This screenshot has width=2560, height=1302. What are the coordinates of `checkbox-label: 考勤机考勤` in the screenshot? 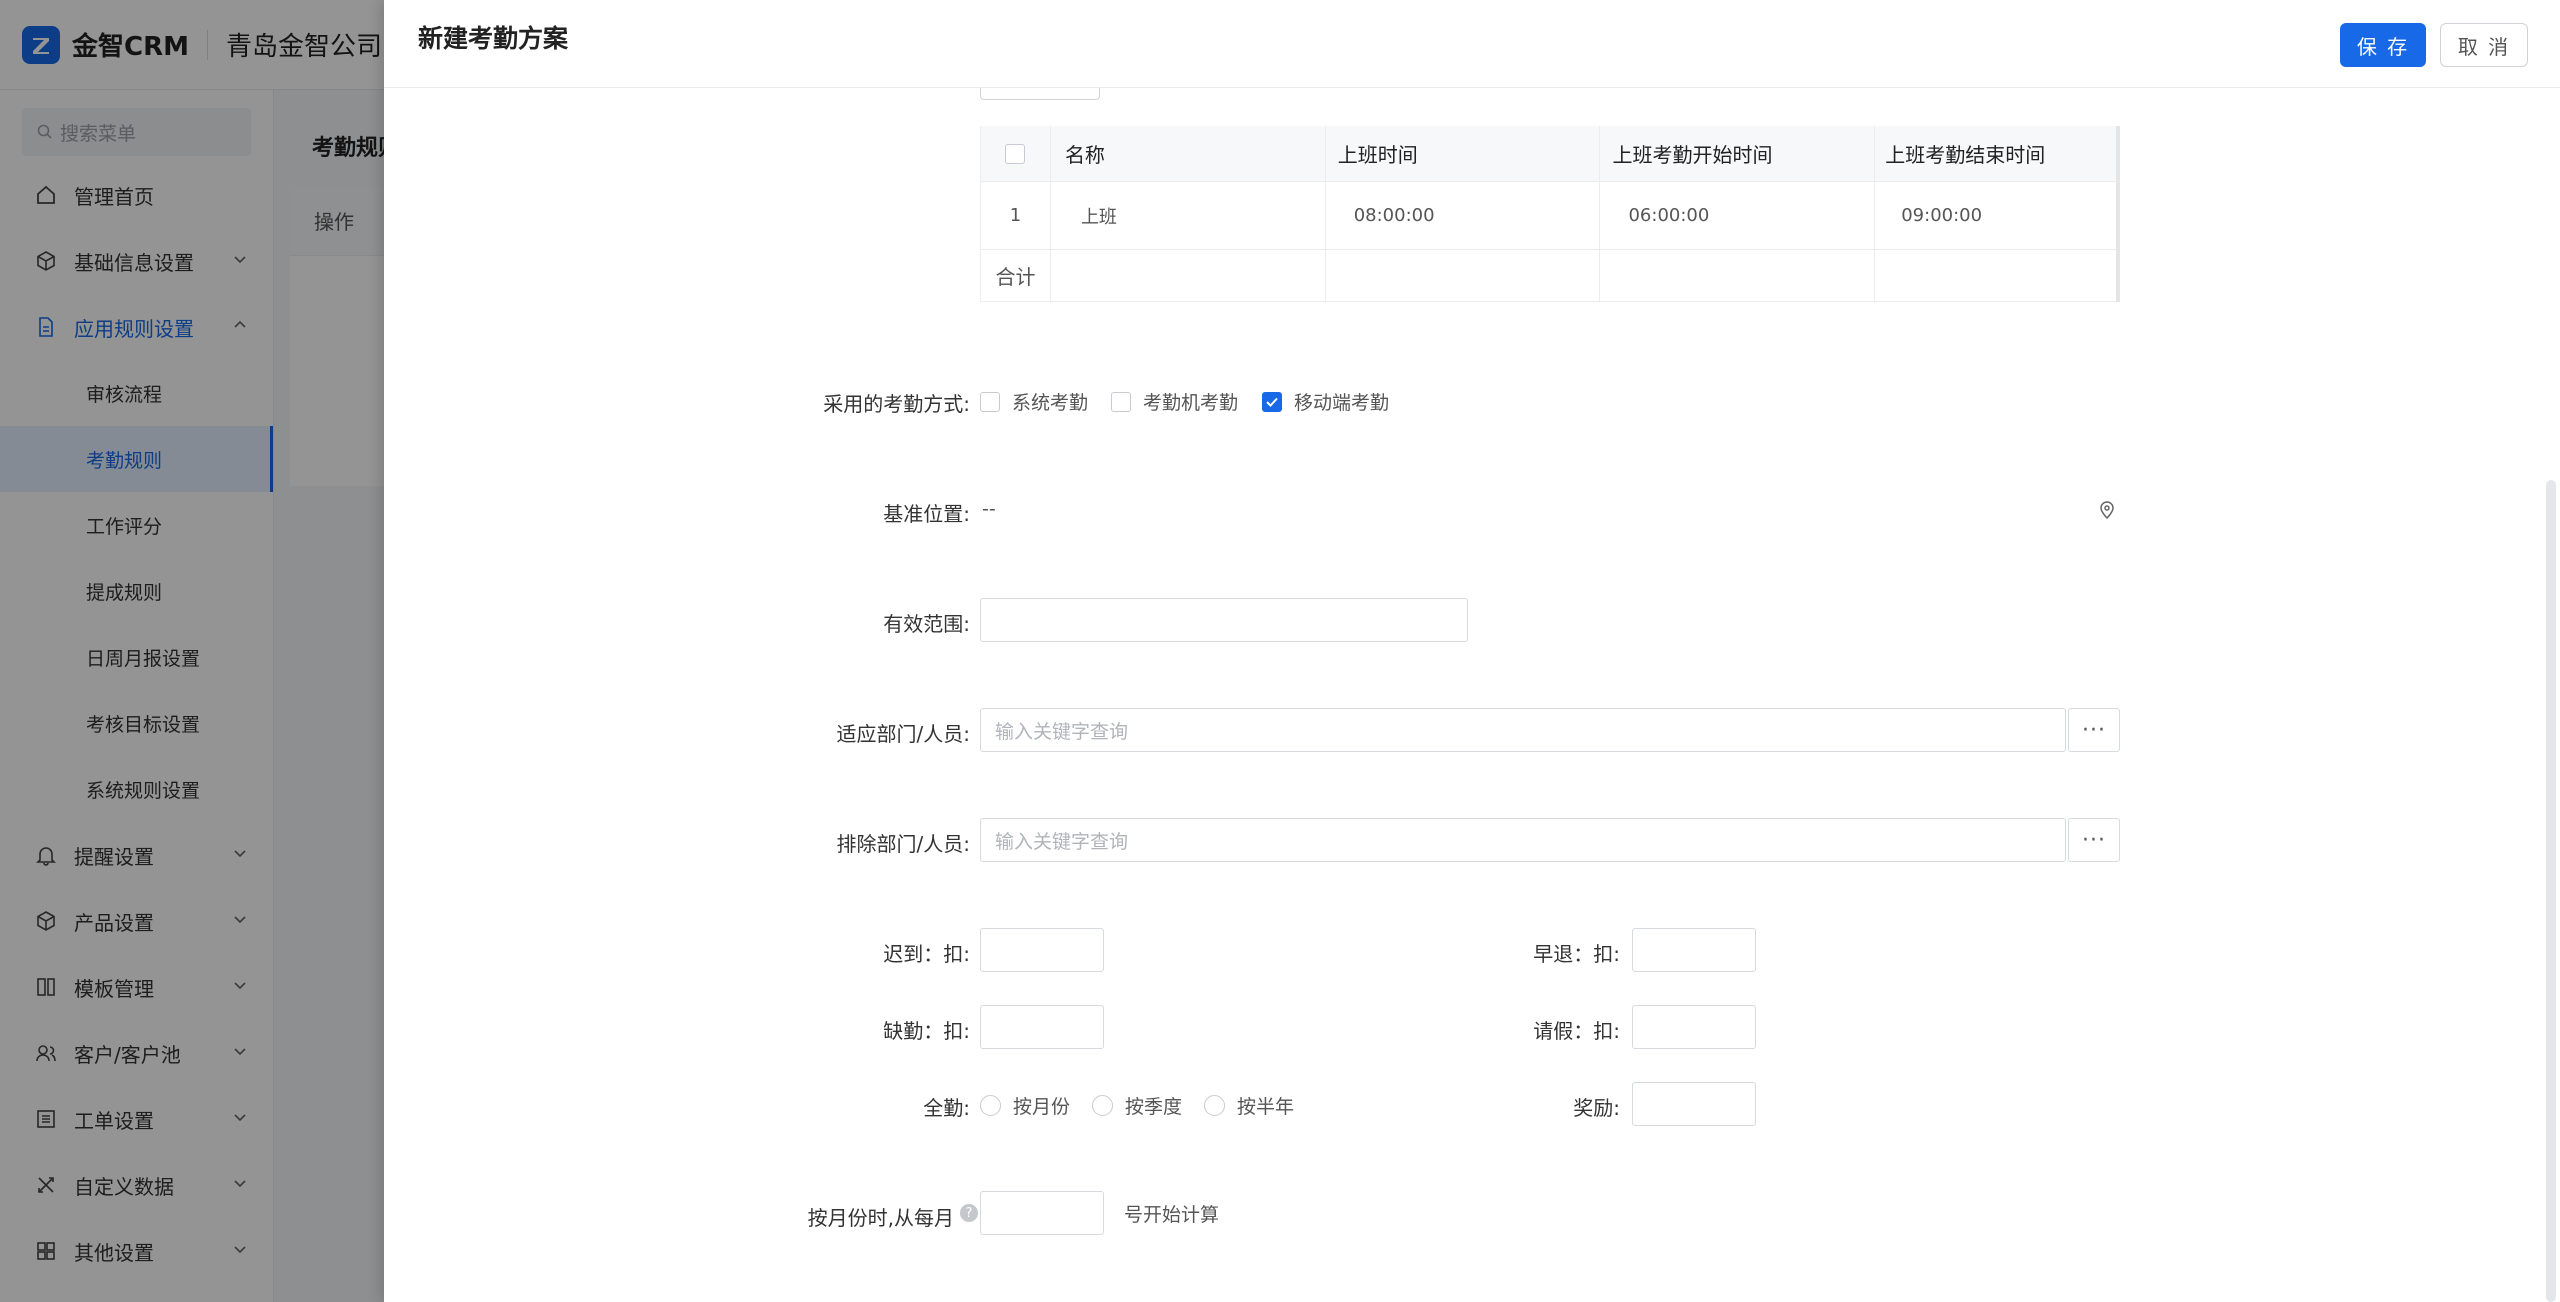 It's located at (1191, 403).